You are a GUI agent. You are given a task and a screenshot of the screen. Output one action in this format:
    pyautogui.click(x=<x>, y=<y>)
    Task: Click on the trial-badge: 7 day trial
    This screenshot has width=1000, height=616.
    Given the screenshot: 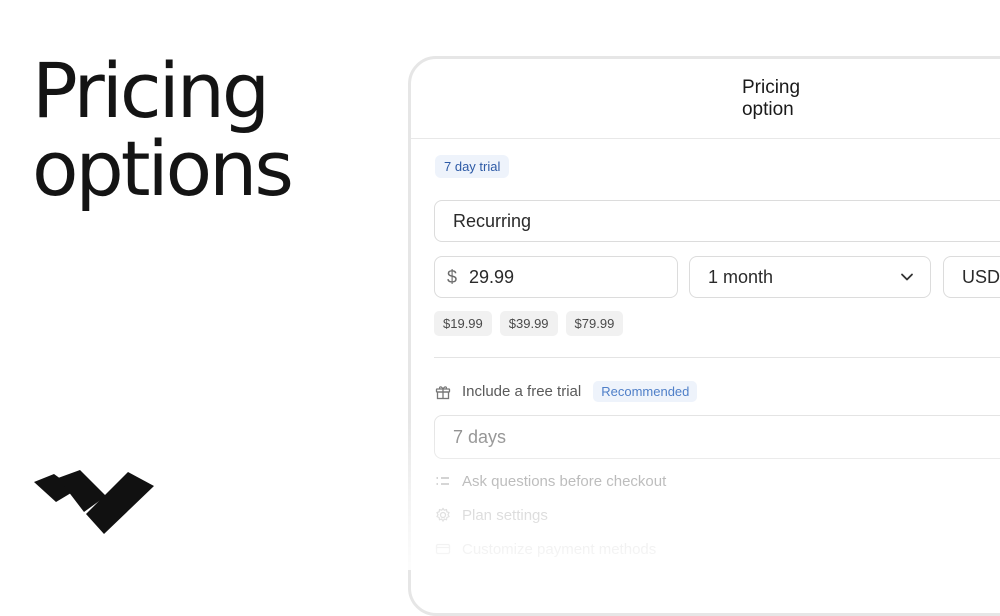 What is the action you would take?
    pyautogui.click(x=472, y=166)
    